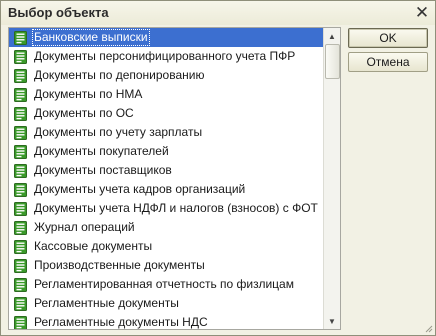 Image resolution: width=436 pixels, height=336 pixels. I want to click on ok-button: OK, so click(388, 38).